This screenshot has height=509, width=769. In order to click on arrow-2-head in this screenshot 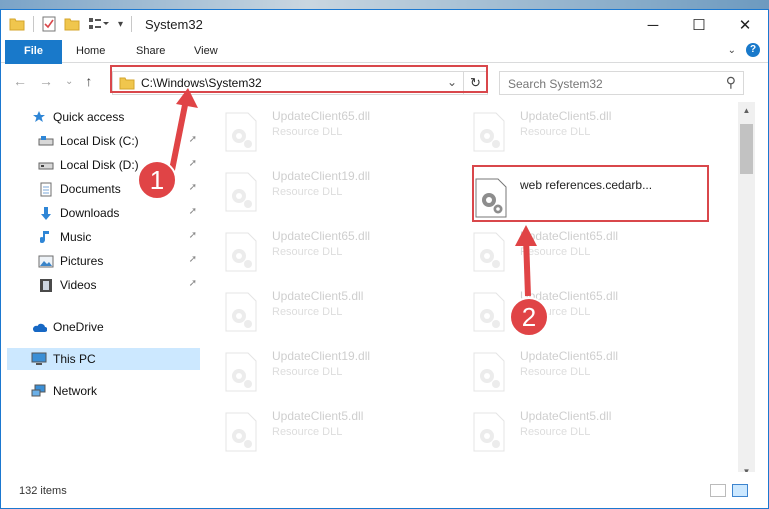, I will do `click(526, 235)`.